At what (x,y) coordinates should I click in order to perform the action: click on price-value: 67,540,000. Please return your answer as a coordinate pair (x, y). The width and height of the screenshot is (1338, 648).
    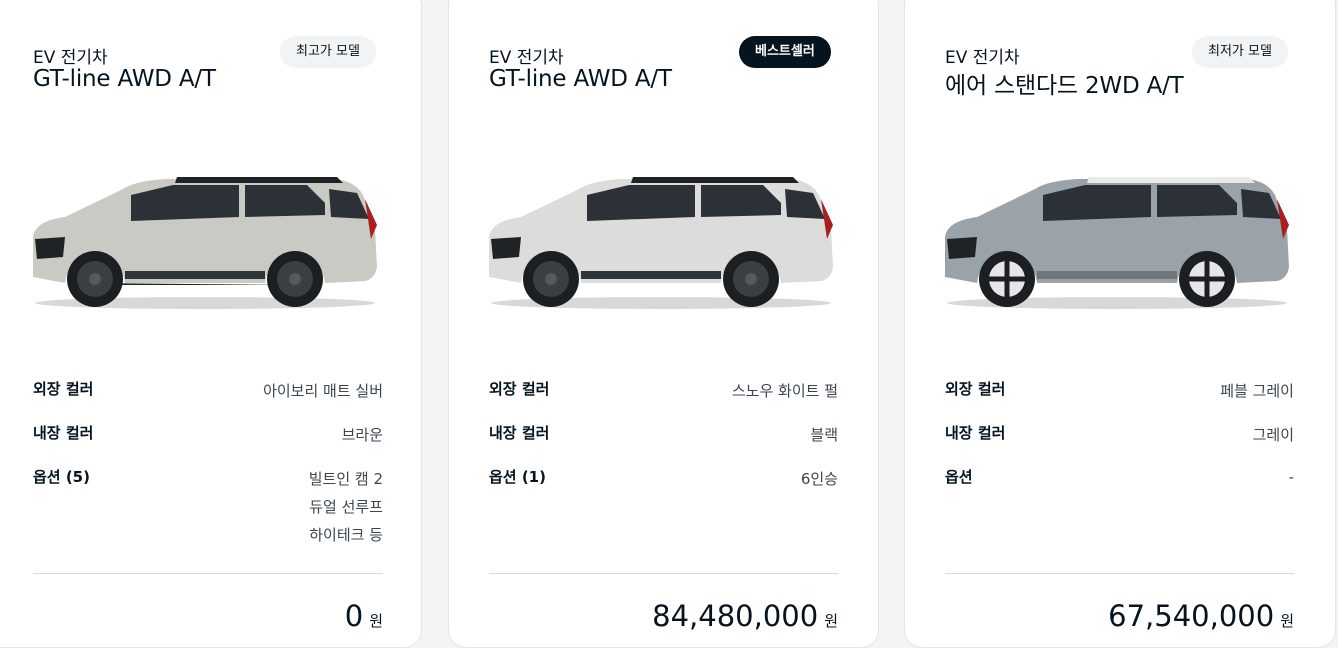
    Looking at the image, I should click on (1191, 616).